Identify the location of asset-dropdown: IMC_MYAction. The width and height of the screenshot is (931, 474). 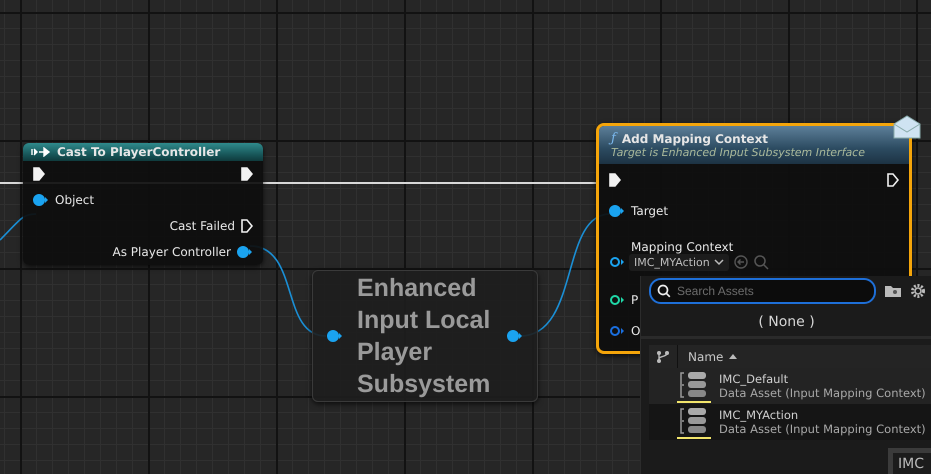
(679, 262).